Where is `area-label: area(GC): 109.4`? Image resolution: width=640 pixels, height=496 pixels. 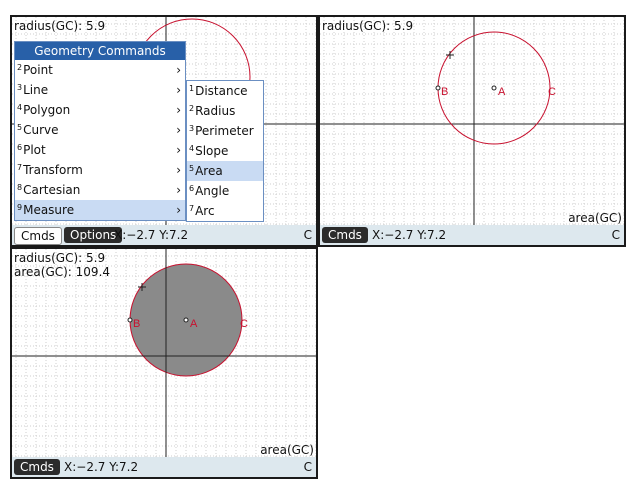 area-label: area(GC): 109.4 is located at coordinates (62, 272).